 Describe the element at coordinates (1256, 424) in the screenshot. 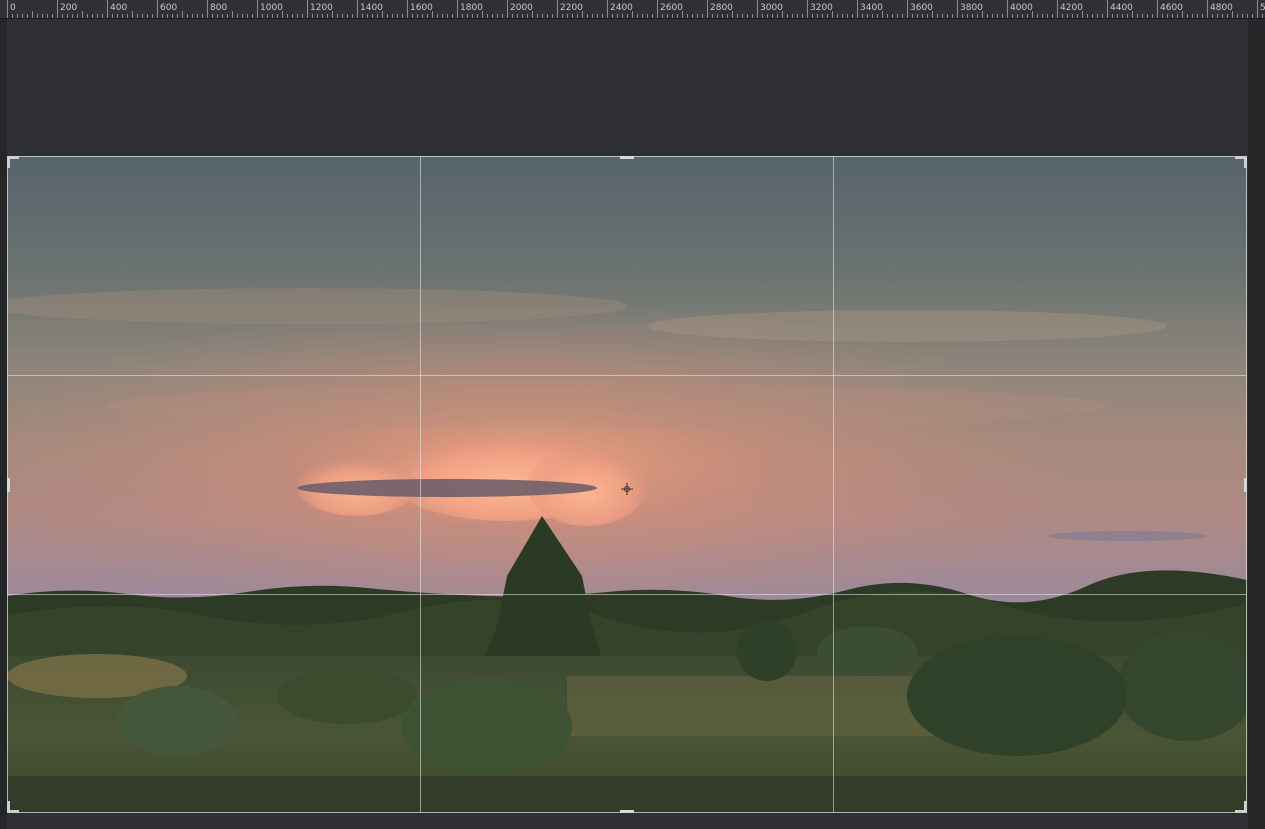

I see `vertical-scrollbar` at that location.